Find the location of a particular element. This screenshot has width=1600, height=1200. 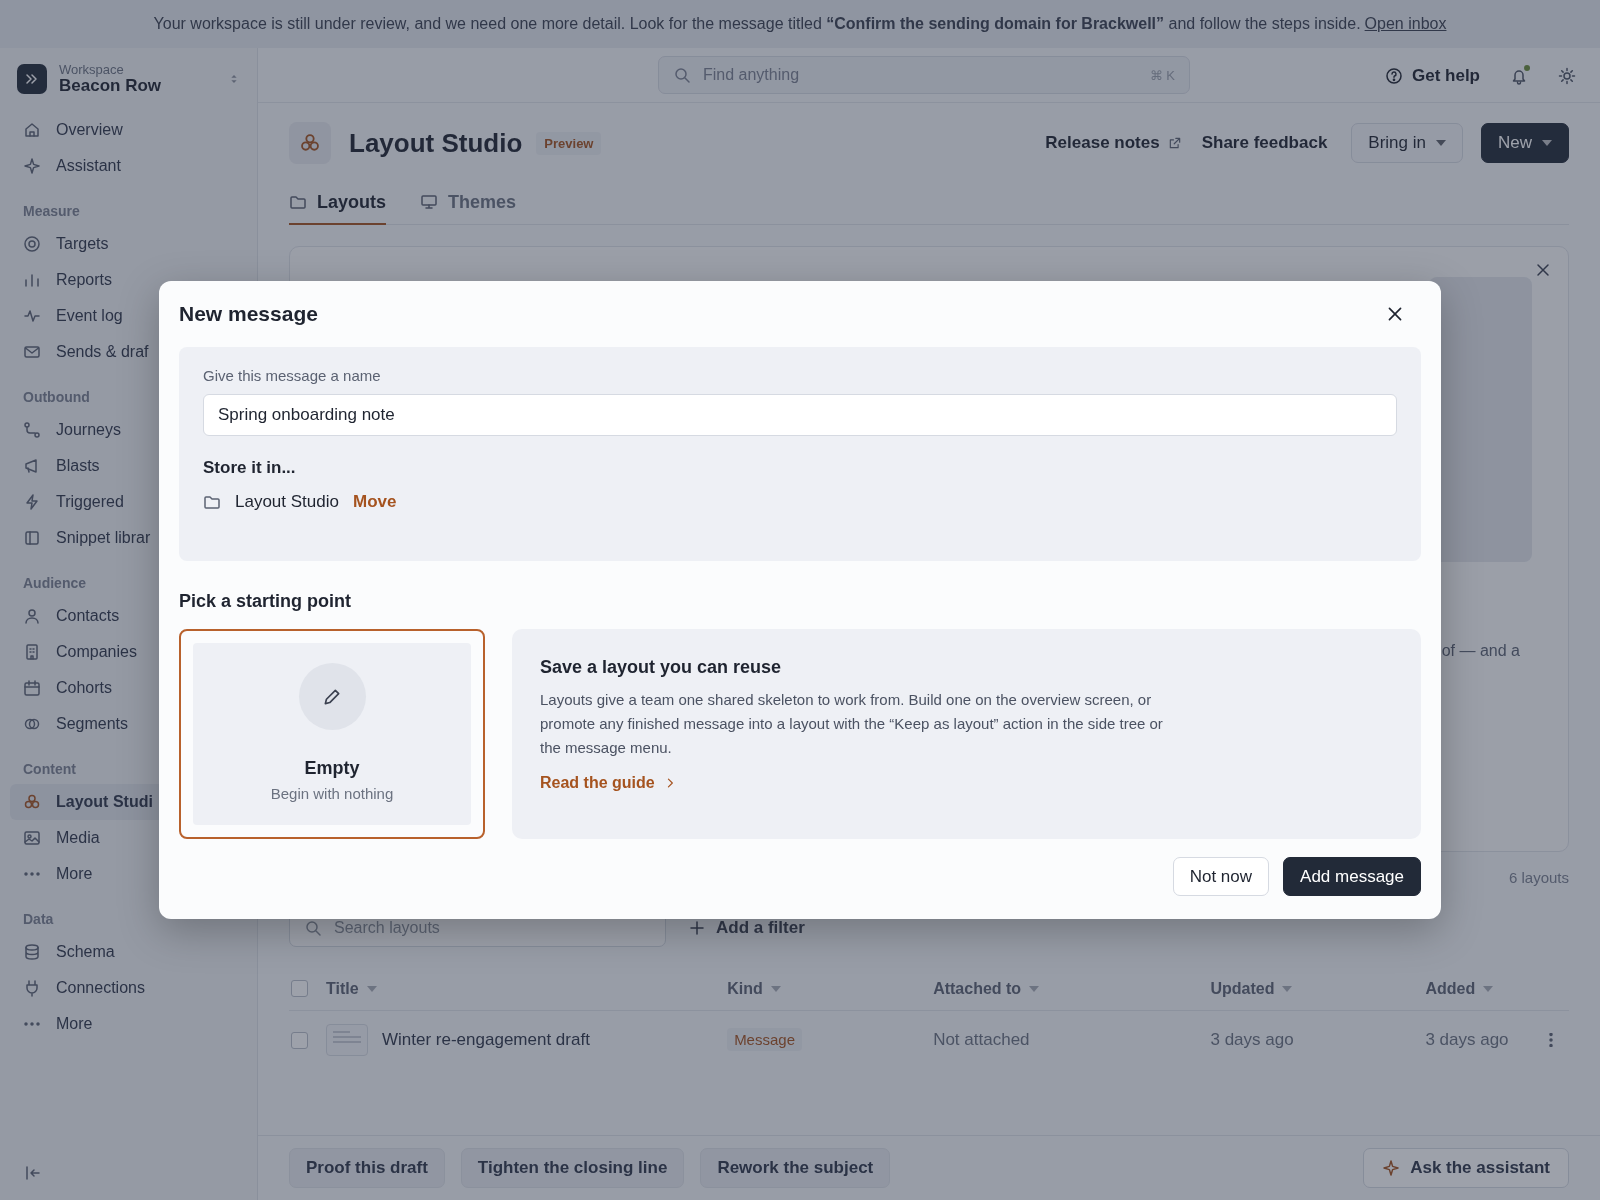

kind-tag: Message is located at coordinates (764, 1039).